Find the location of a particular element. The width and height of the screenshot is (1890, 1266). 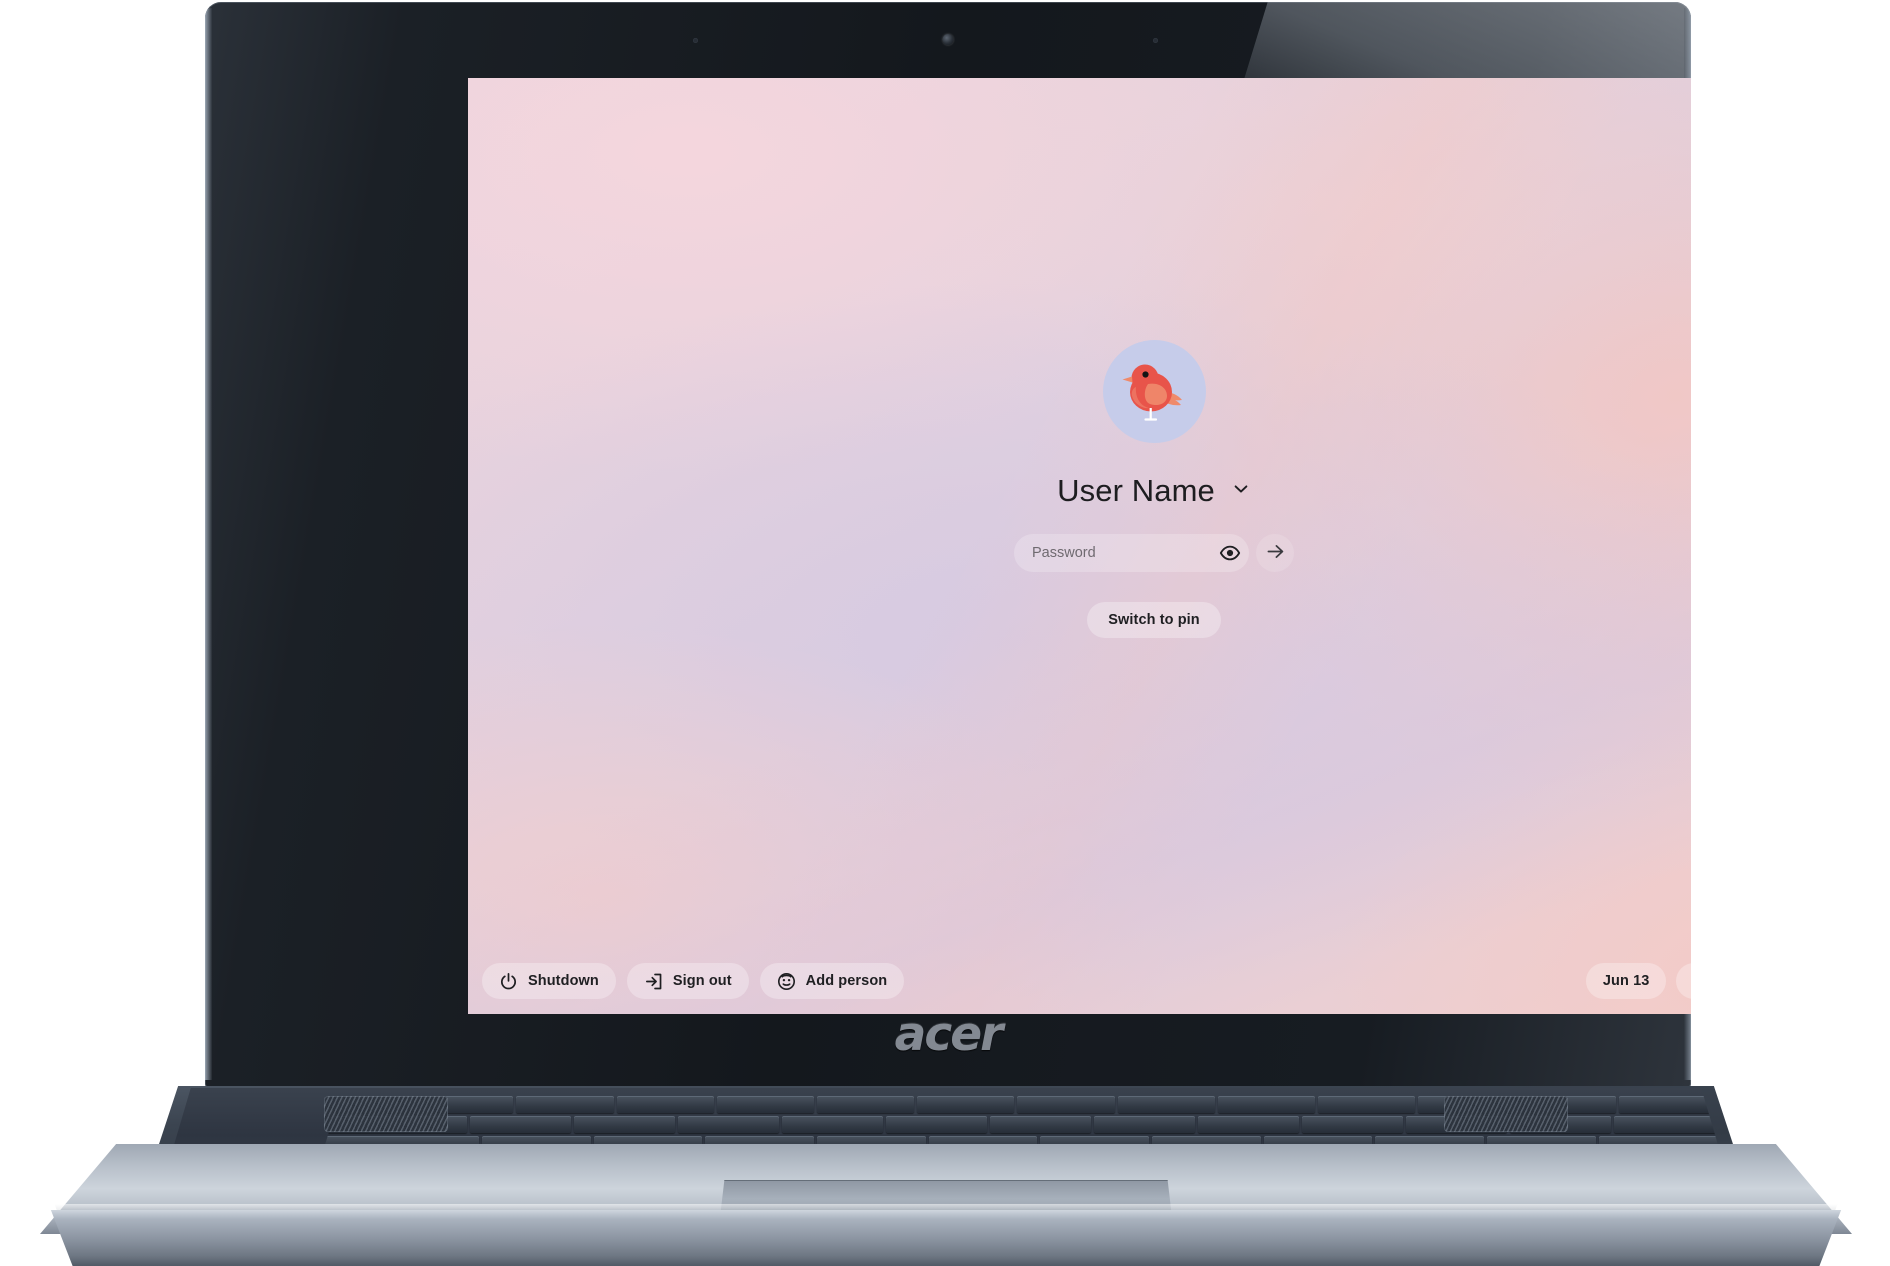

lid-edge-left is located at coordinates (208, 544).